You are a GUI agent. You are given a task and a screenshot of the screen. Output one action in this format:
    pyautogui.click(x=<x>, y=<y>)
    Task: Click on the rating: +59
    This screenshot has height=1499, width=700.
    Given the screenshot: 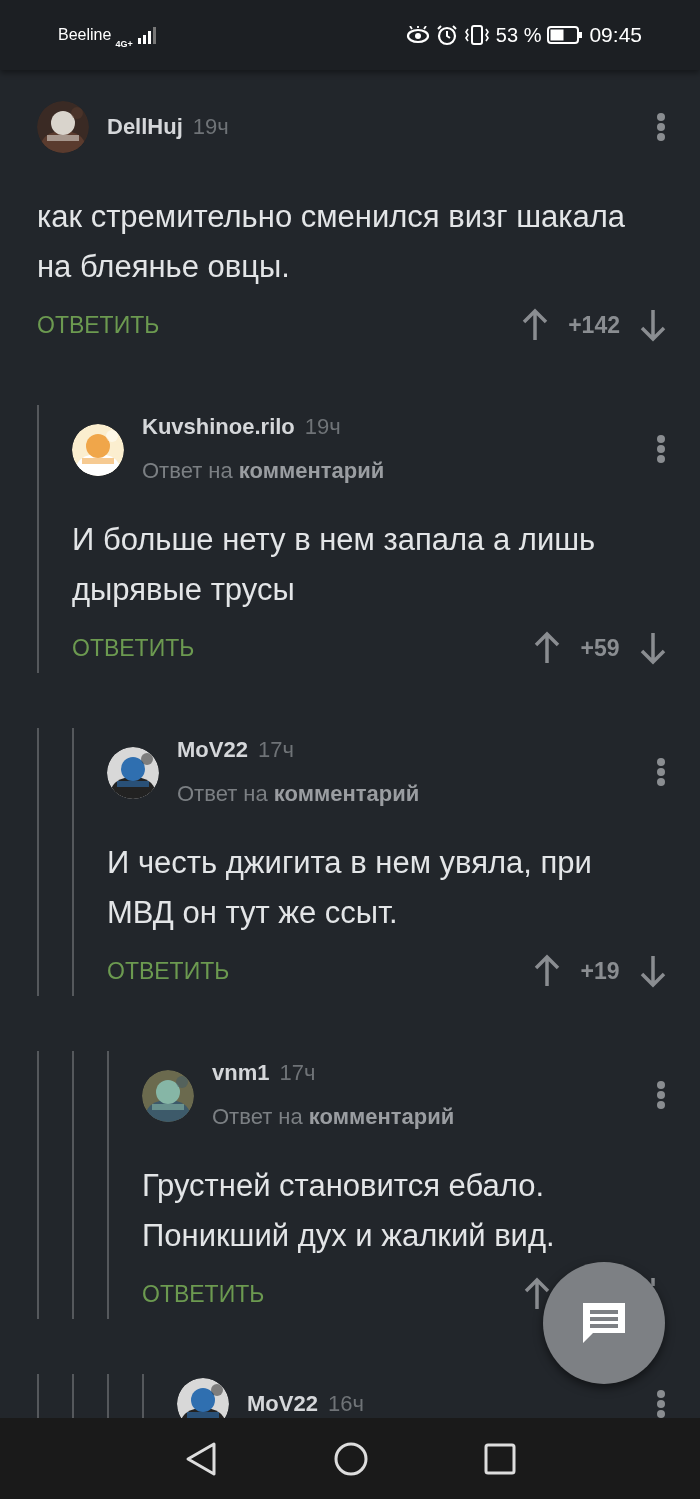 What is the action you would take?
    pyautogui.click(x=600, y=648)
    